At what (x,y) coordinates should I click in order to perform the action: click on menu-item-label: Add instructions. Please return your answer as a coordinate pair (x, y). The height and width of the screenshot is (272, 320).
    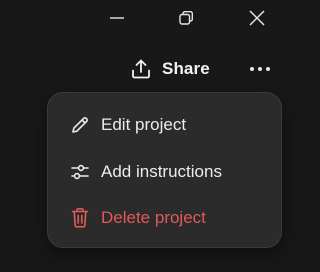
    Looking at the image, I should click on (161, 171).